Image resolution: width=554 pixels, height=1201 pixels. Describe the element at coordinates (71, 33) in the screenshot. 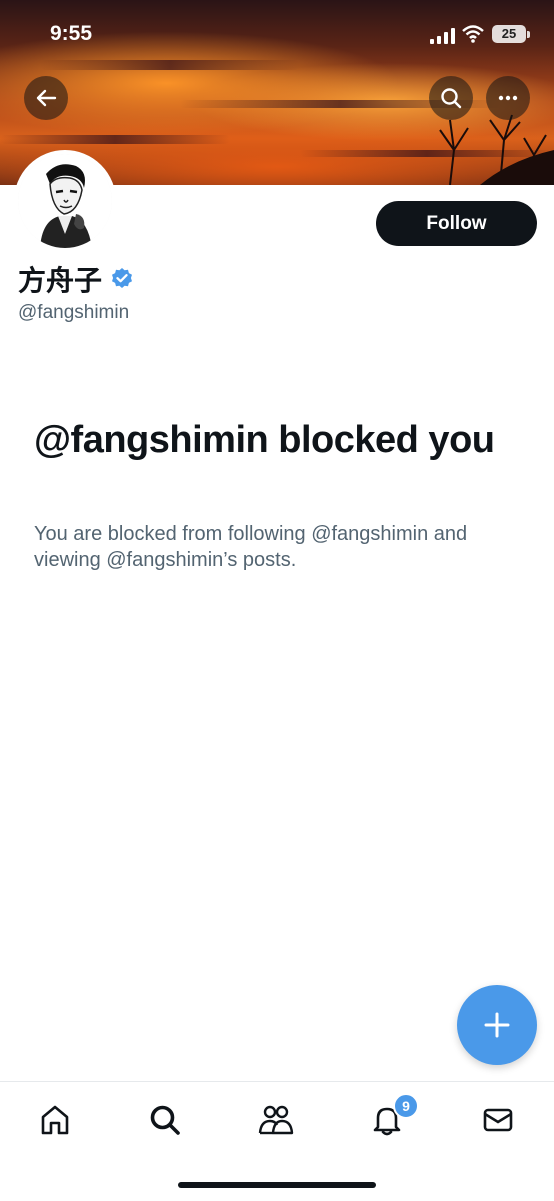

I see `status-time: 9:55` at that location.